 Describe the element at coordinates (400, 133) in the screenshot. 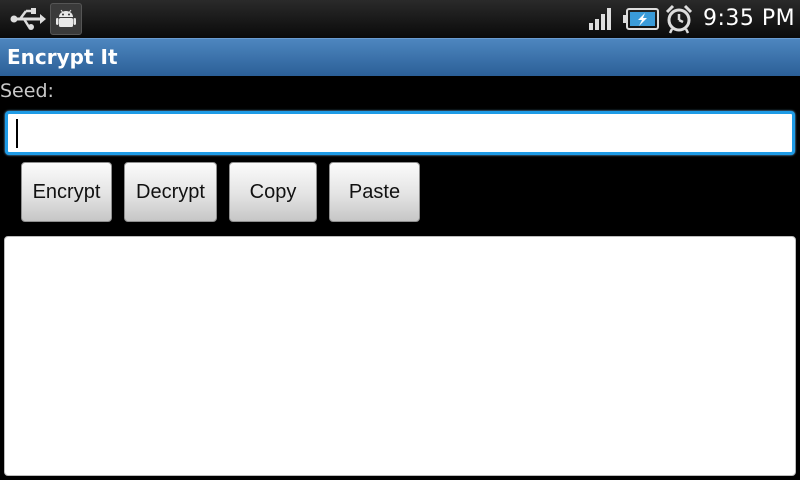

I see `seed-input` at that location.